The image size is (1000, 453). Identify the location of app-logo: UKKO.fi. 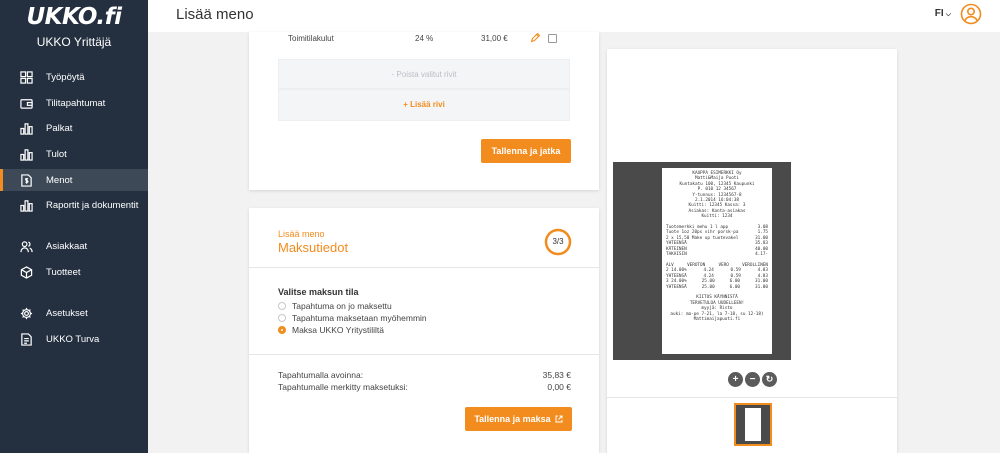
(74, 17).